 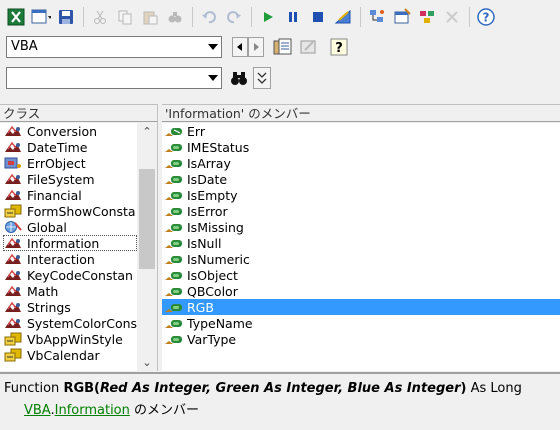 I want to click on cut-icon, so click(x=100, y=17).